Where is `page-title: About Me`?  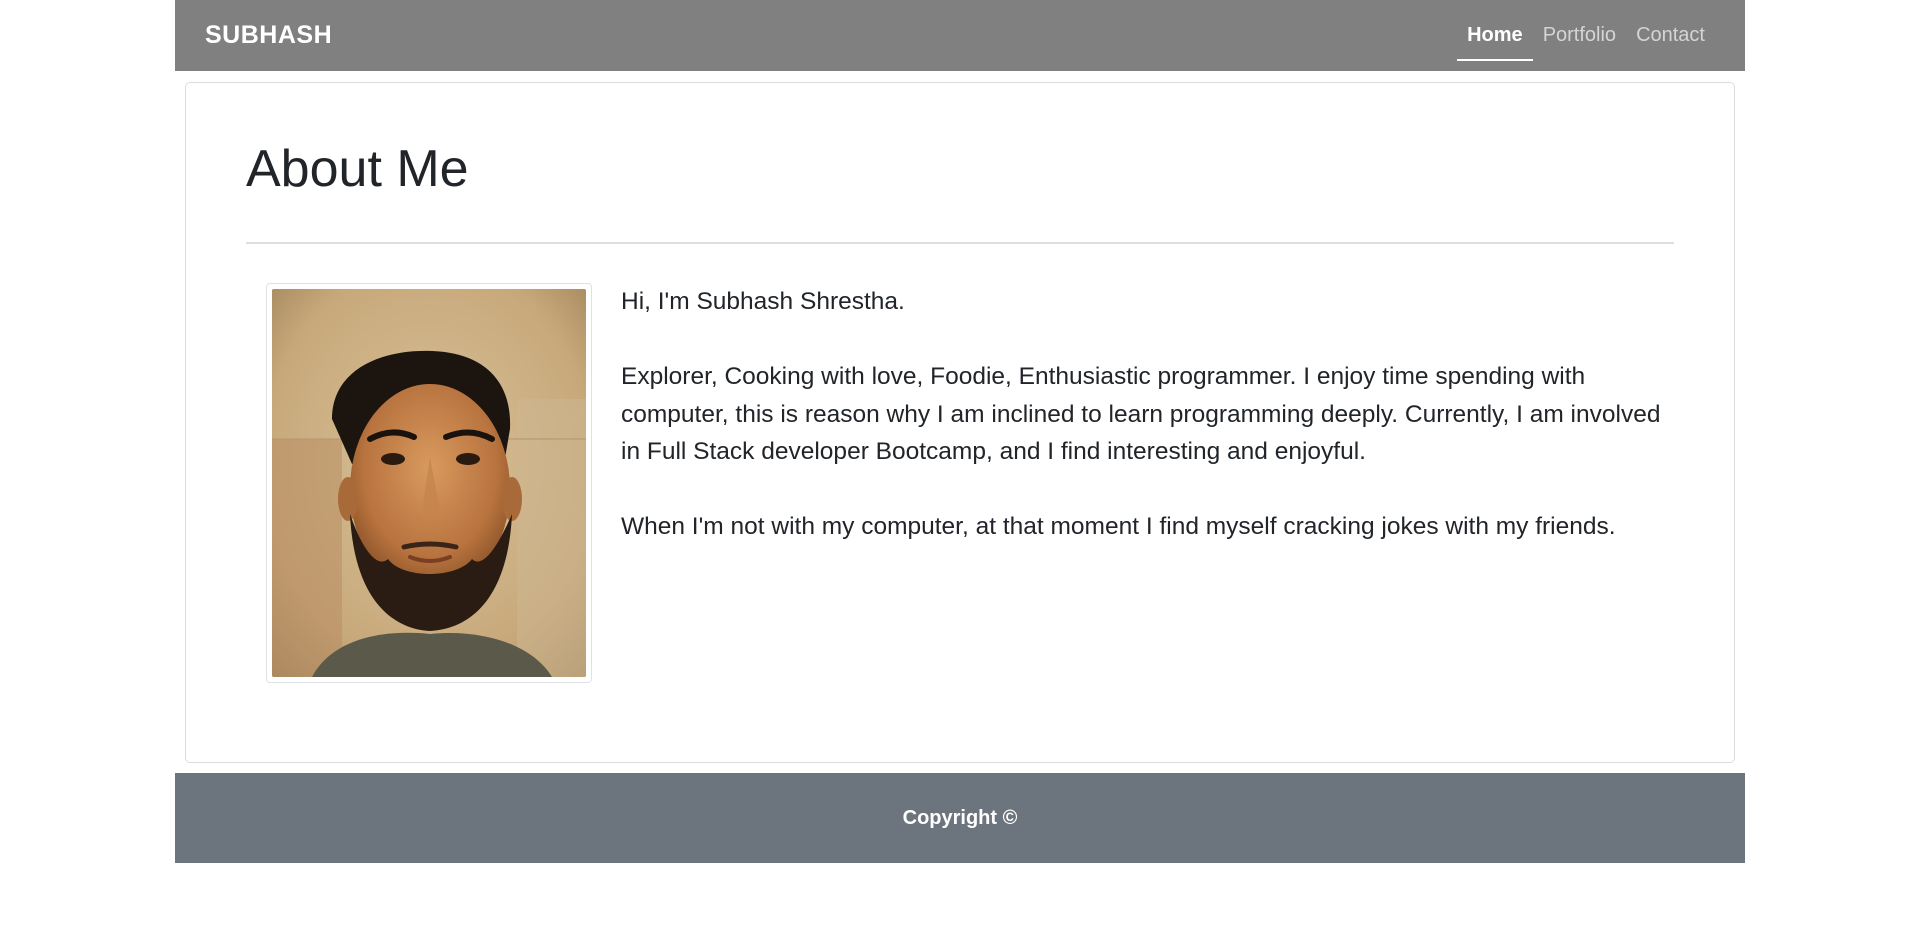 page-title: About Me is located at coordinates (357, 169).